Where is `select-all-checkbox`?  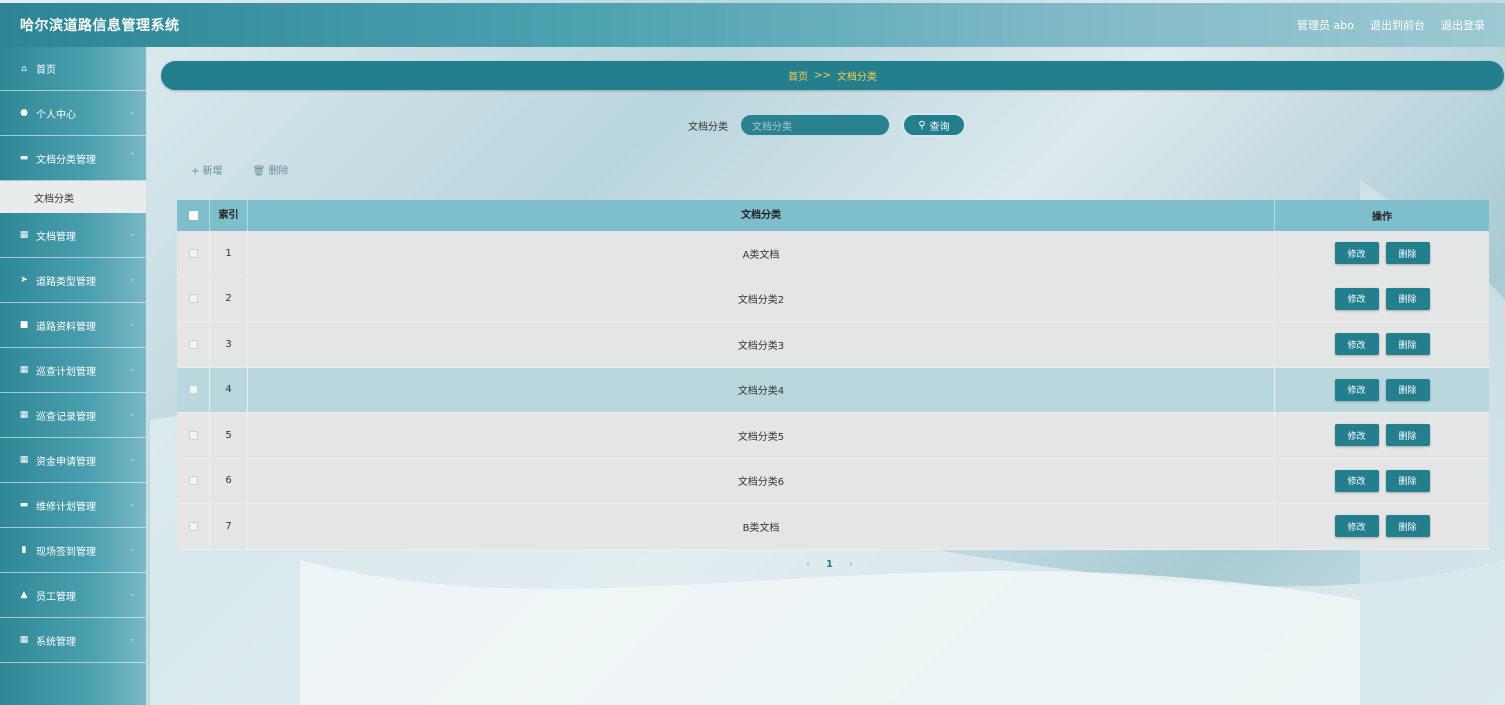 select-all-checkbox is located at coordinates (193, 215).